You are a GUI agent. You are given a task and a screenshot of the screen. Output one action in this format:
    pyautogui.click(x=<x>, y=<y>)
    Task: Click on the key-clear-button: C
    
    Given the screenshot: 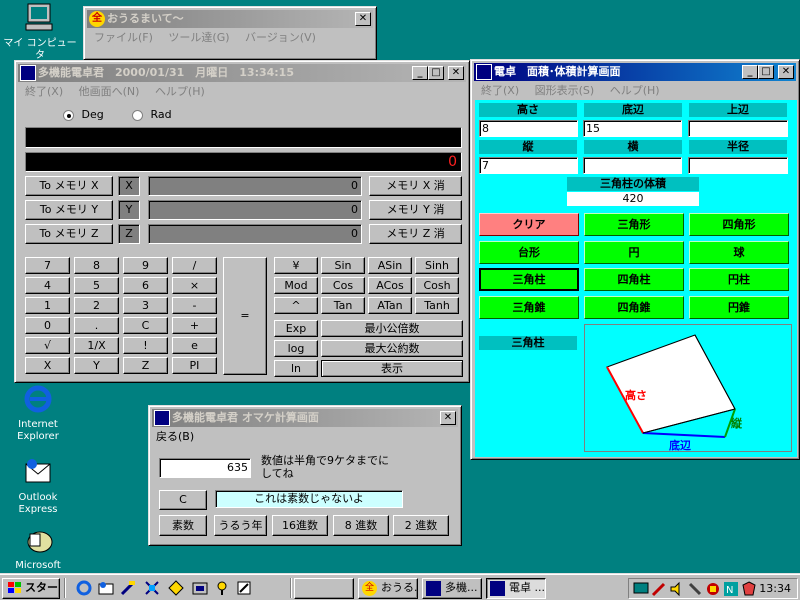 What is the action you would take?
    pyautogui.click(x=145, y=325)
    